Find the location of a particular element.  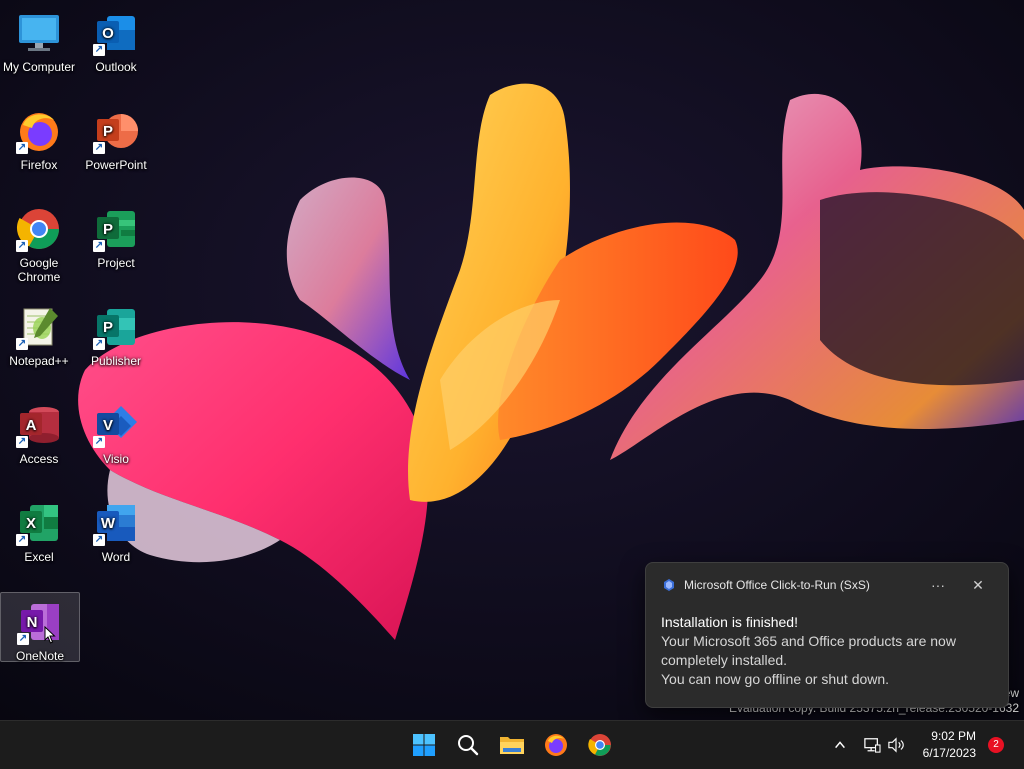

desktop-icon-label: Firefox is located at coordinates (39, 165).